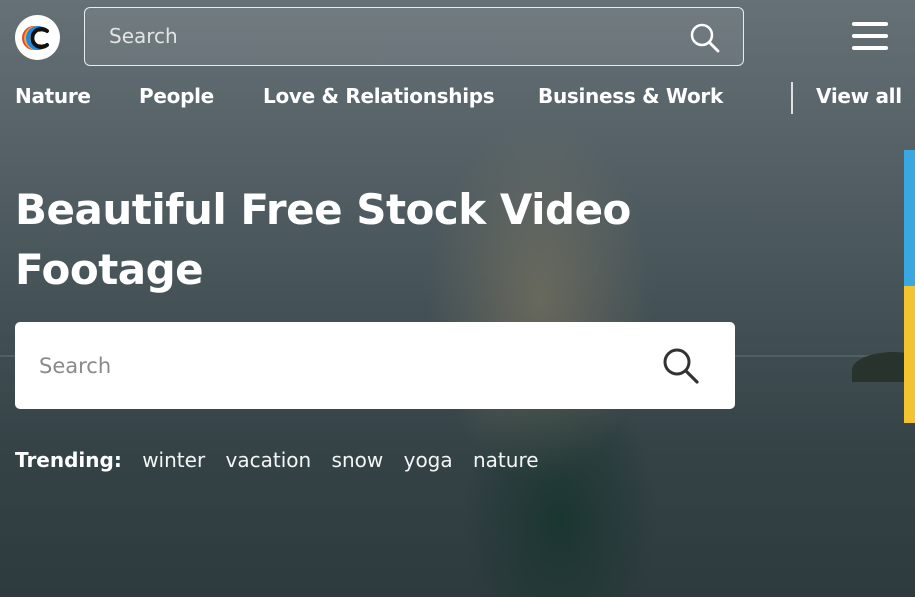 The height and width of the screenshot is (597, 915). I want to click on hero-search-input, so click(339, 365).